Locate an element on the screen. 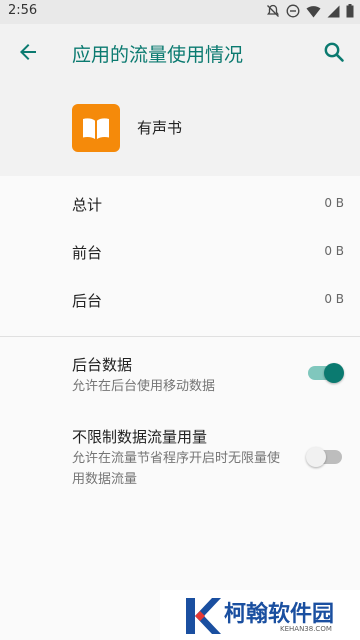 Image resolution: width=360 pixels, height=640 pixels. watermark: 柯翰软件园 KEHAN38.COM is located at coordinates (260, 615).